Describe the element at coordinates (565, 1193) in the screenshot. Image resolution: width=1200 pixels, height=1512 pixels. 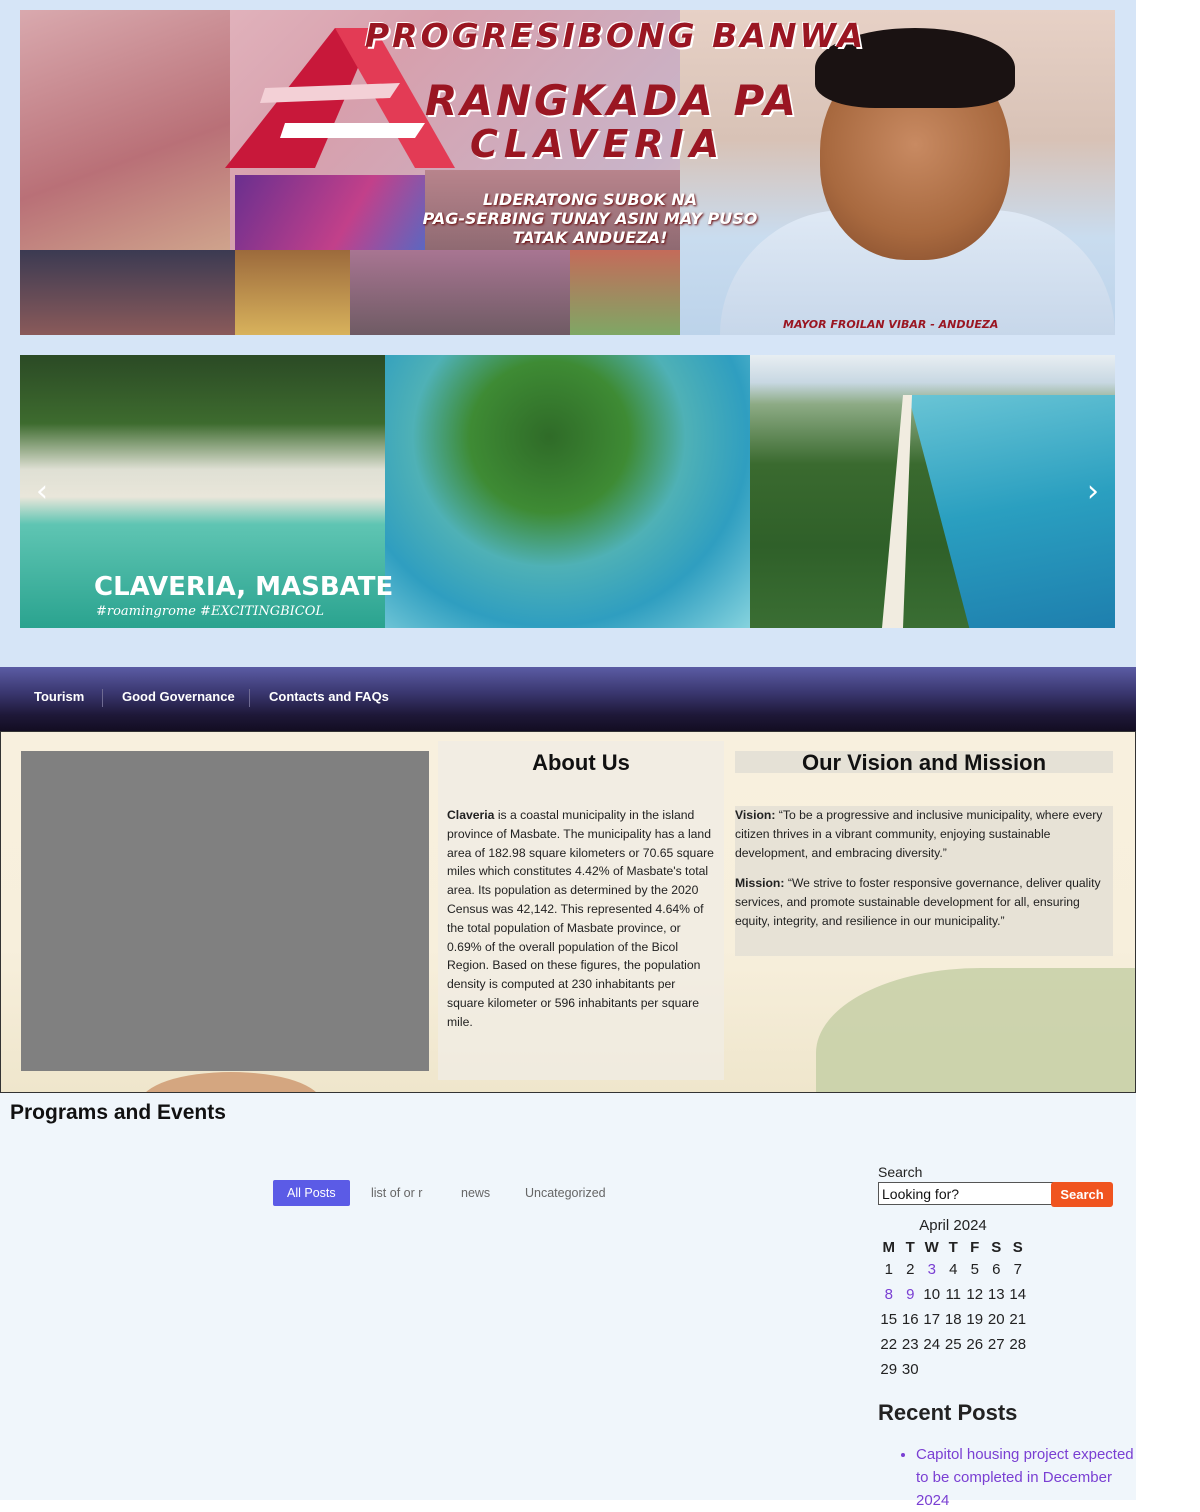
I see `filter-uncategorized: Uncategorized` at that location.